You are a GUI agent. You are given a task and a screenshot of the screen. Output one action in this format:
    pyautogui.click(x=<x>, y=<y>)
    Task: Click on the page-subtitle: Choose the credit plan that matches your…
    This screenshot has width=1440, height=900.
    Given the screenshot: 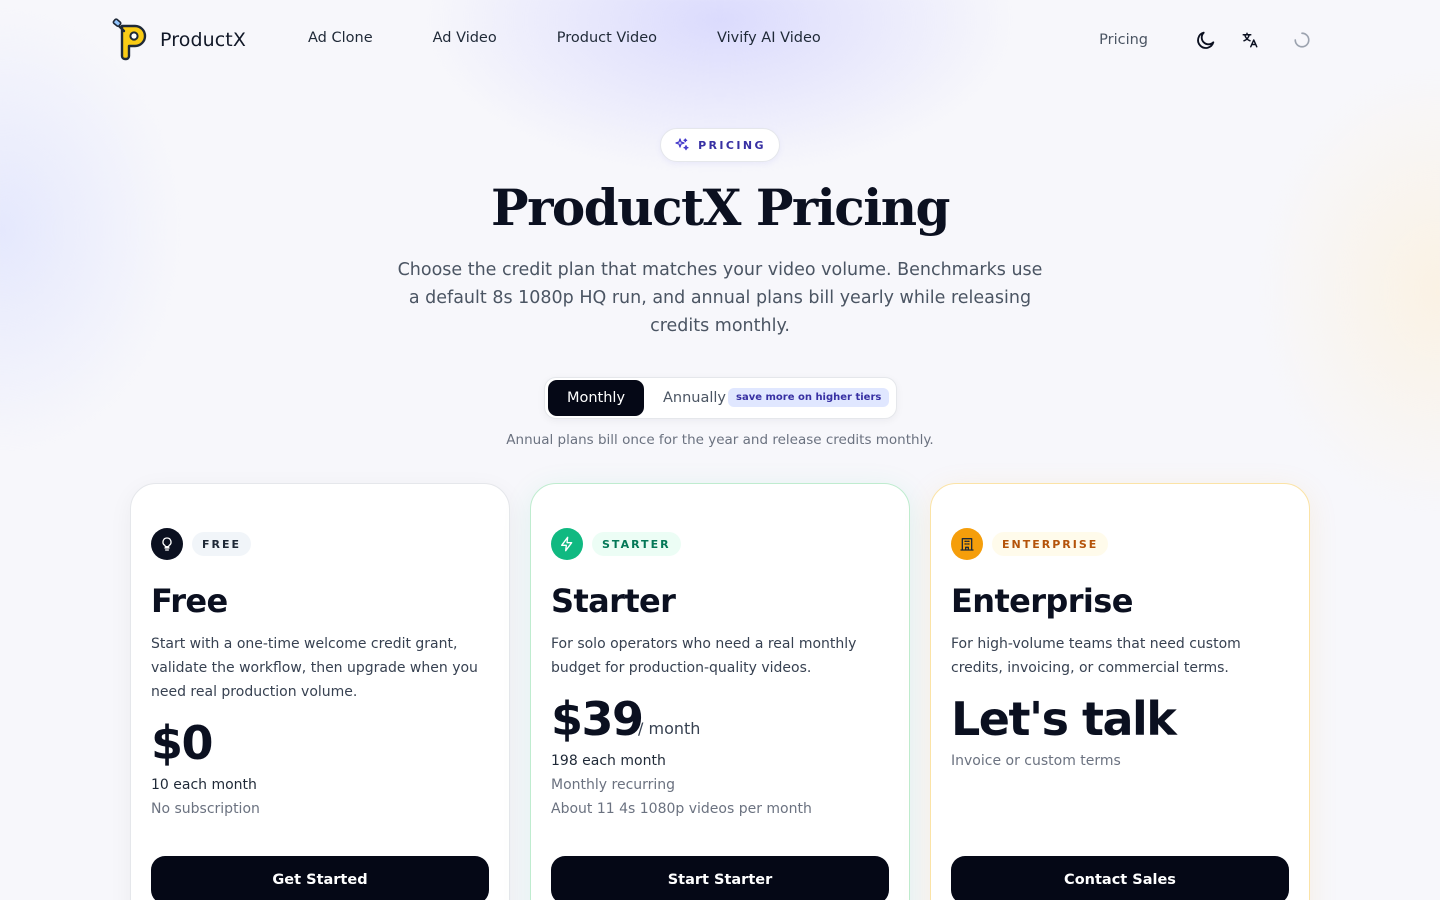 What is the action you would take?
    pyautogui.click(x=720, y=298)
    